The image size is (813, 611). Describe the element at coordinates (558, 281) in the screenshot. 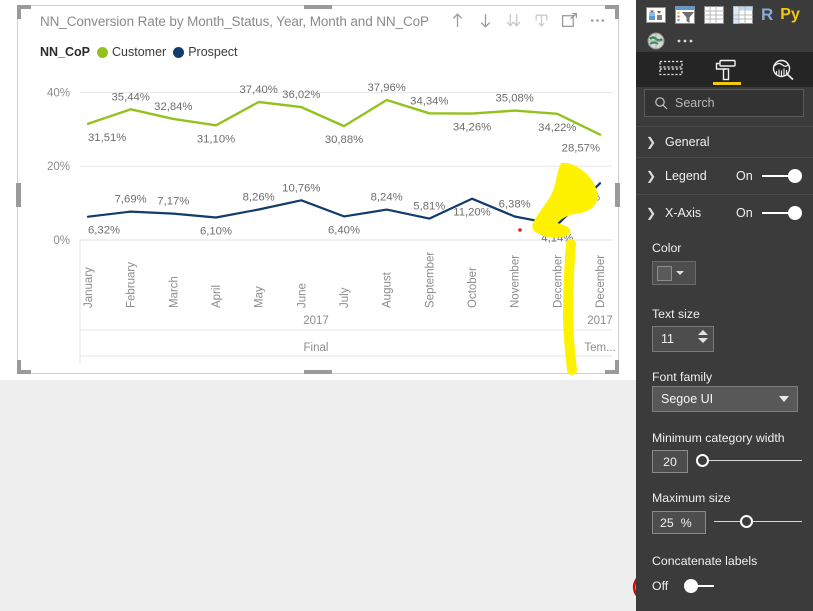

I see `x-axis-tick-label: December` at that location.